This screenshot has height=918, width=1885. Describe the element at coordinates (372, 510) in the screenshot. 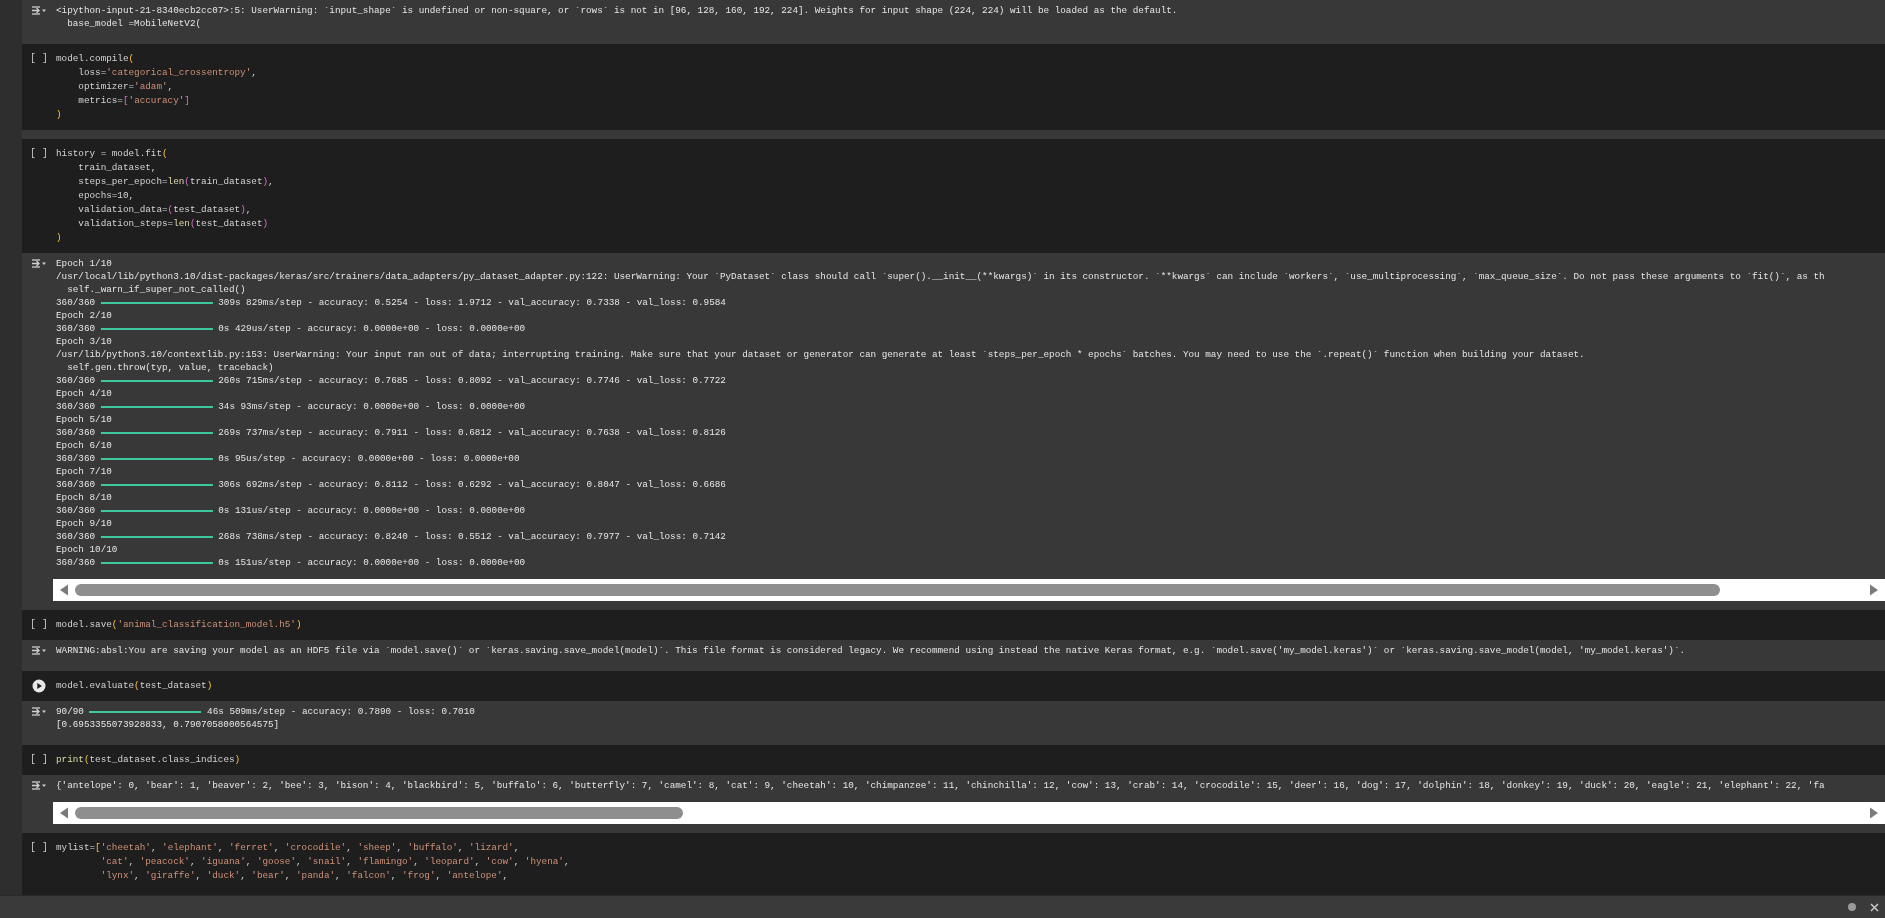

I see `progress-stats: 0s 131us/step - accuracy: 0.0000e+00 - loss: 0.0000e+00` at that location.